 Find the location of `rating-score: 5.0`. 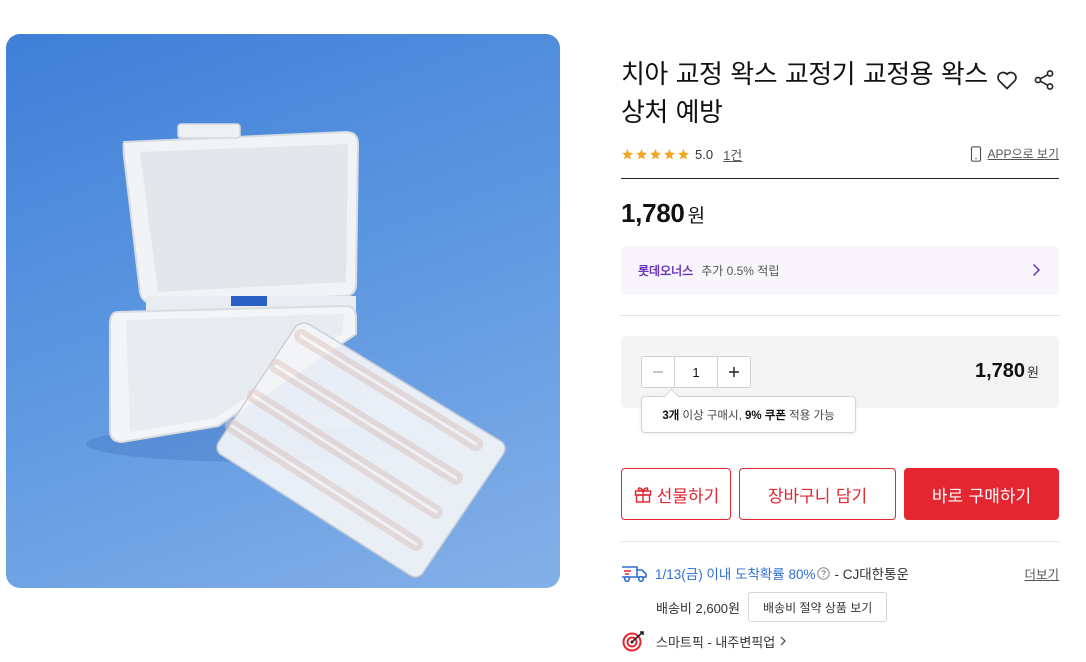

rating-score: 5.0 is located at coordinates (704, 154).